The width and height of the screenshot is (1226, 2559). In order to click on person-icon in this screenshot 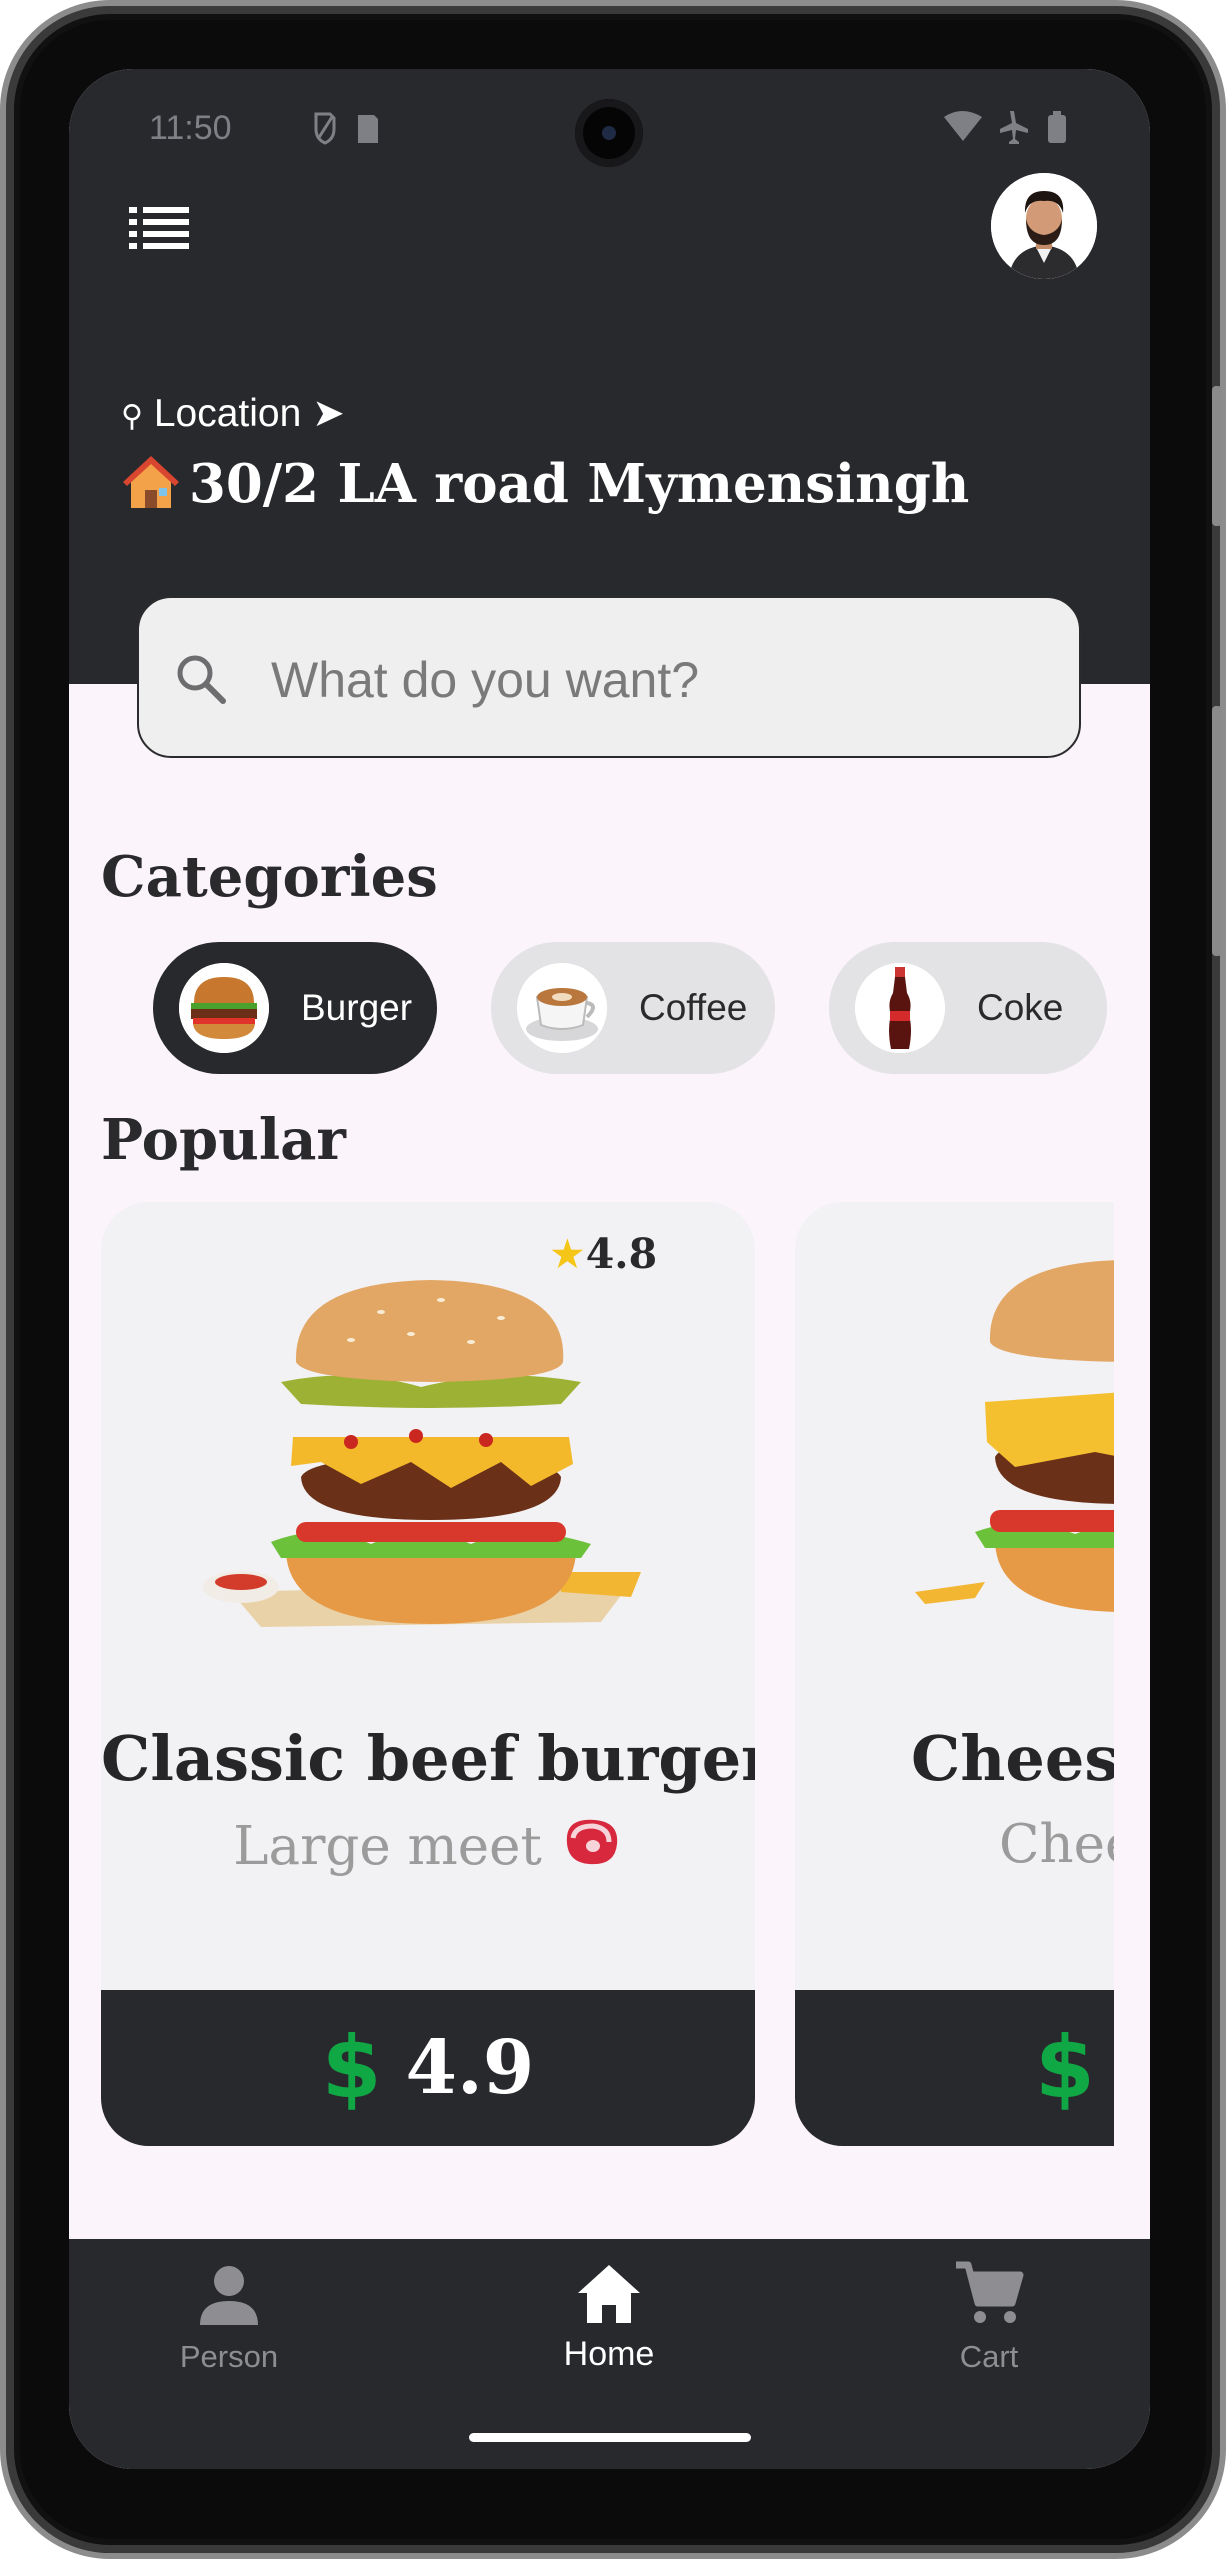, I will do `click(229, 2295)`.